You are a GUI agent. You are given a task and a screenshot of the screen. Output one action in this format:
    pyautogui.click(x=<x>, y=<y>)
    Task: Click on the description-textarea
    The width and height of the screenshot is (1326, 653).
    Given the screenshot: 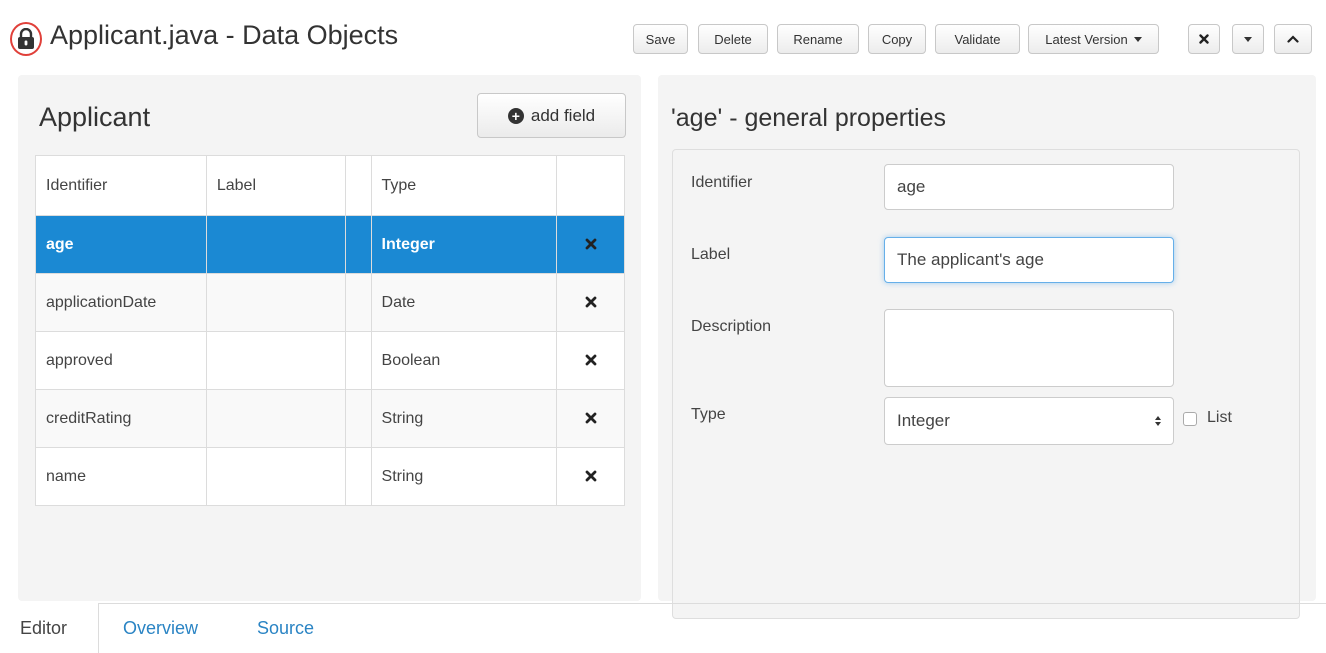 What is the action you would take?
    pyautogui.click(x=1029, y=348)
    